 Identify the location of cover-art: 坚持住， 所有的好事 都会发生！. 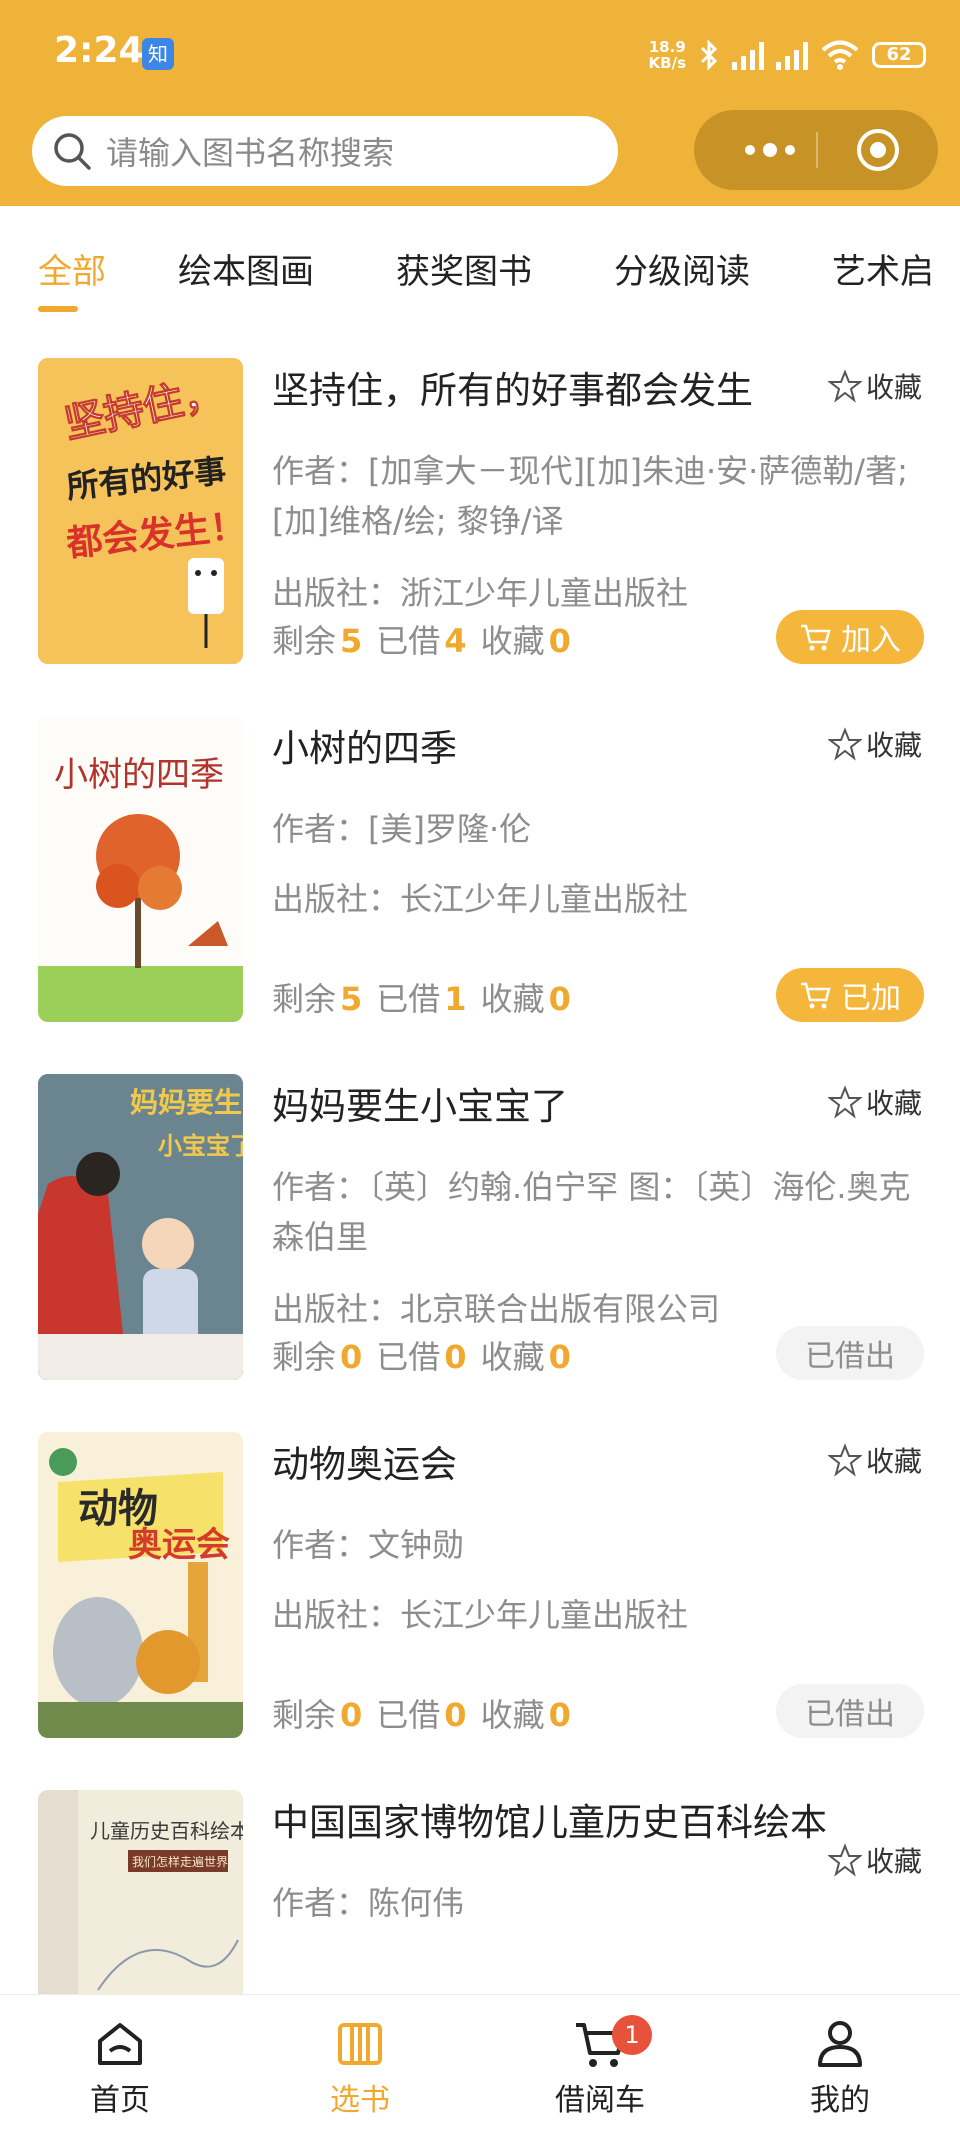
(140, 511).